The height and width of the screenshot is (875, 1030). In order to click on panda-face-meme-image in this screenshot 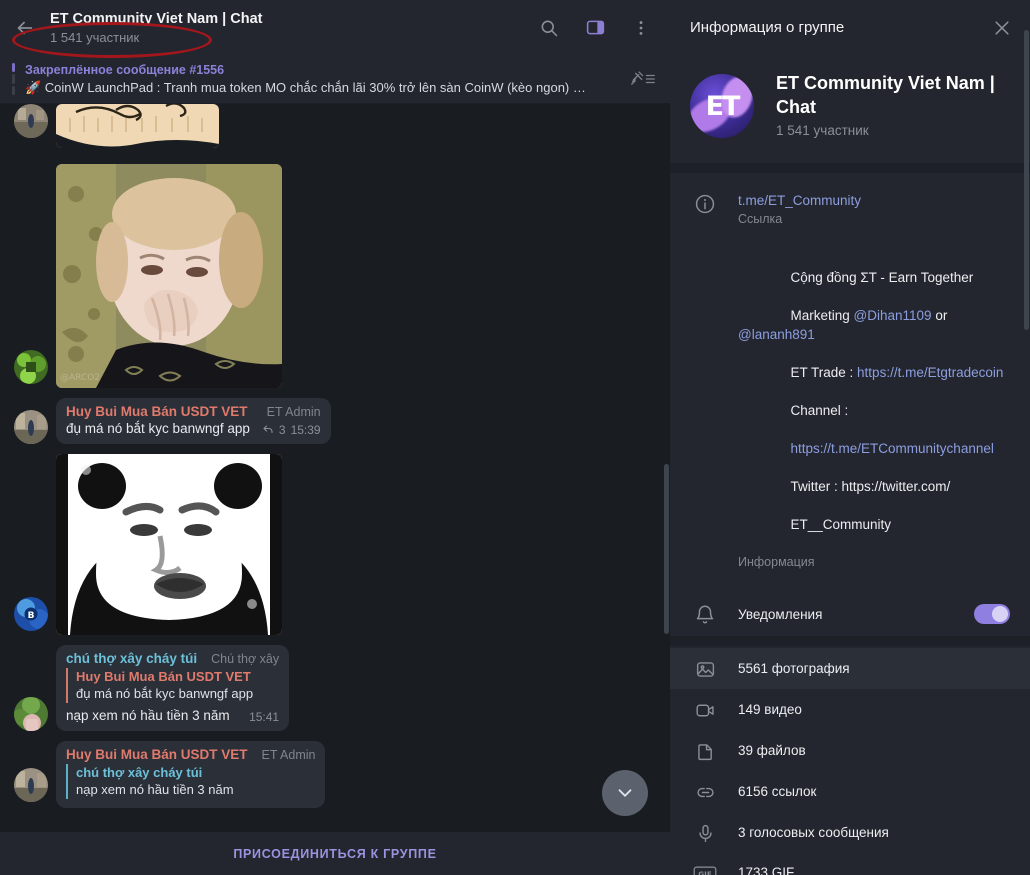, I will do `click(169, 544)`.